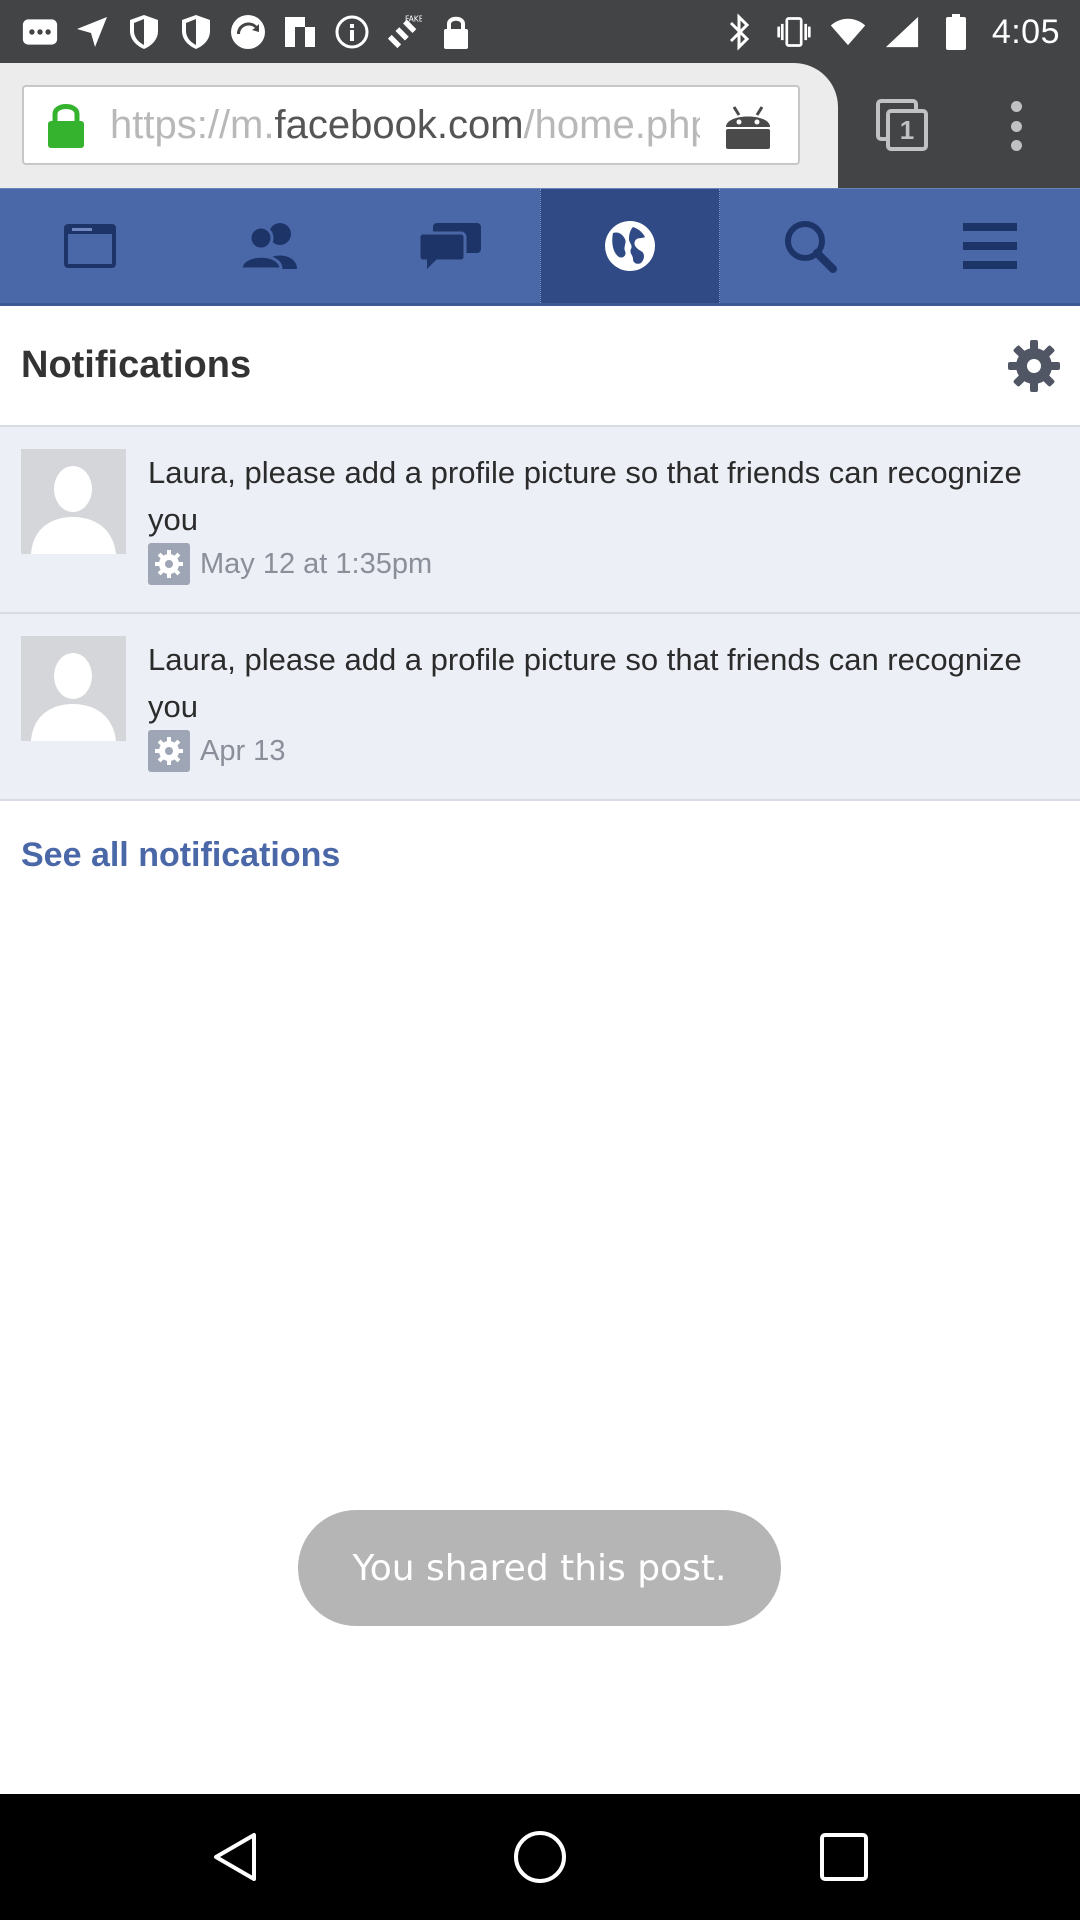 Image resolution: width=1080 pixels, height=1920 pixels. I want to click on fake-gps-icon: FAKE, so click(404, 32).